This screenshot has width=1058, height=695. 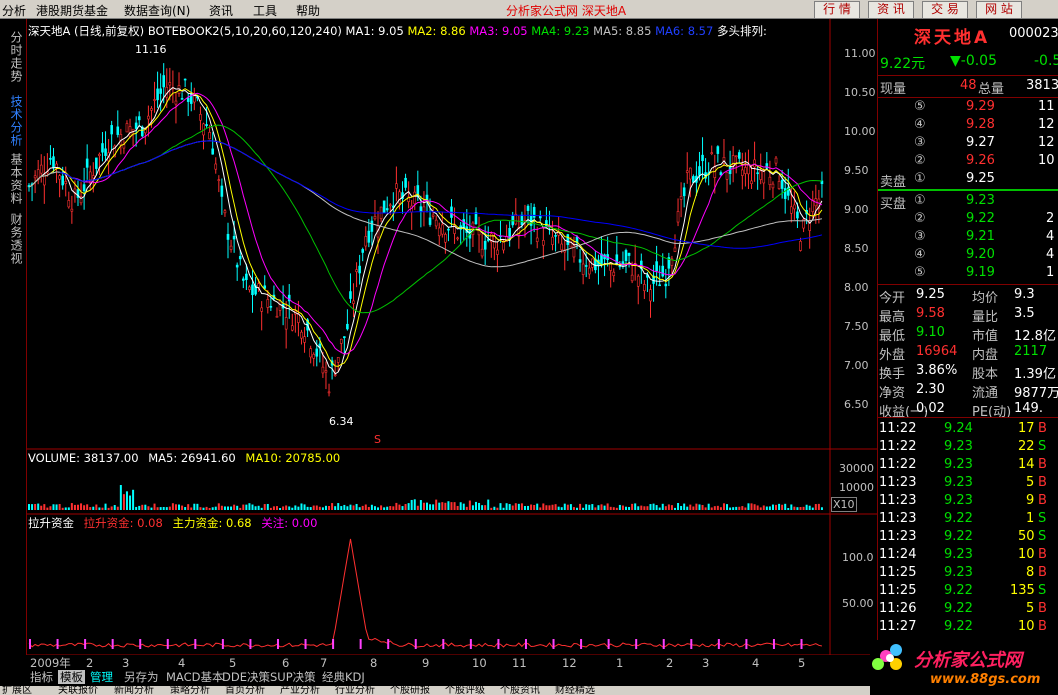 What do you see at coordinates (101, 677) in the screenshot?
I see `indicator-tab: 管理` at bounding box center [101, 677].